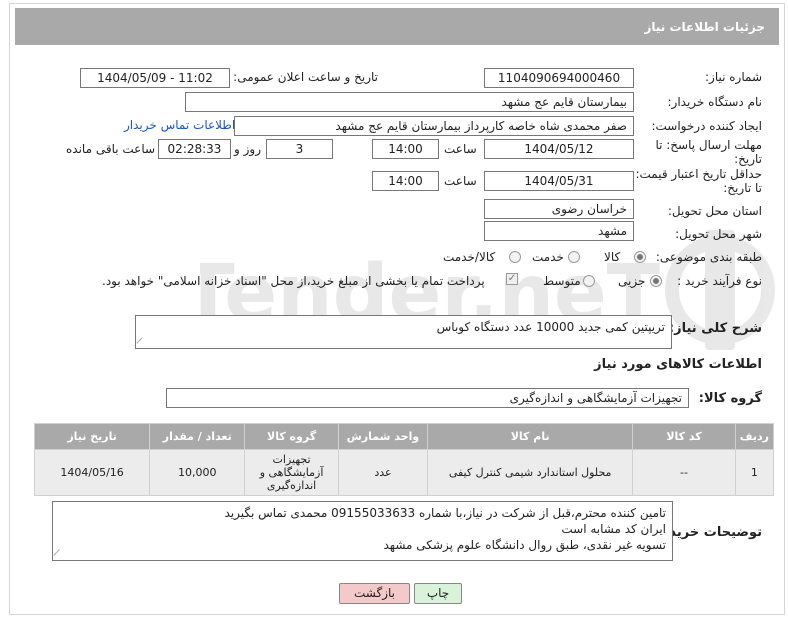 This screenshot has width=788, height=619. What do you see at coordinates (155, 78) in the screenshot?
I see `announce-field: 1404/05/09 - 11:02` at bounding box center [155, 78].